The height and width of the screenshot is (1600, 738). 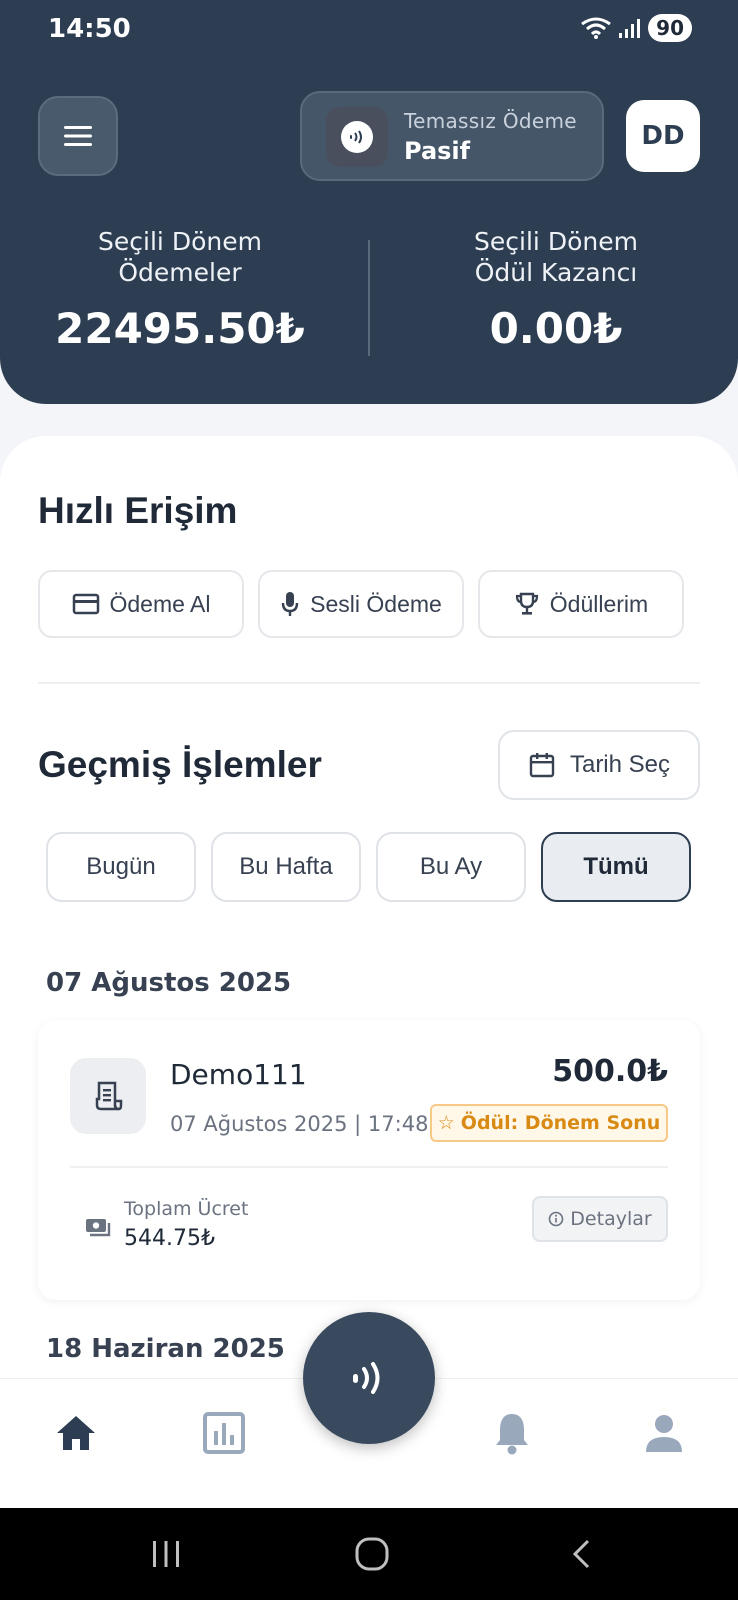 What do you see at coordinates (556, 328) in the screenshot?
I see `stat-value: 0.00₺` at bounding box center [556, 328].